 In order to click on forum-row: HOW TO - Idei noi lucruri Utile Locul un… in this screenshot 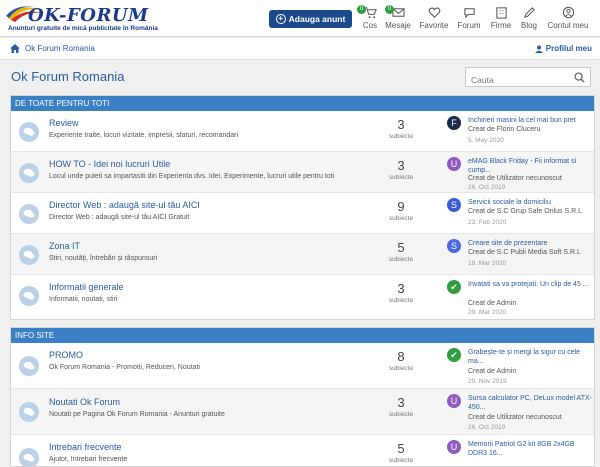, I will do `click(302, 172)`.